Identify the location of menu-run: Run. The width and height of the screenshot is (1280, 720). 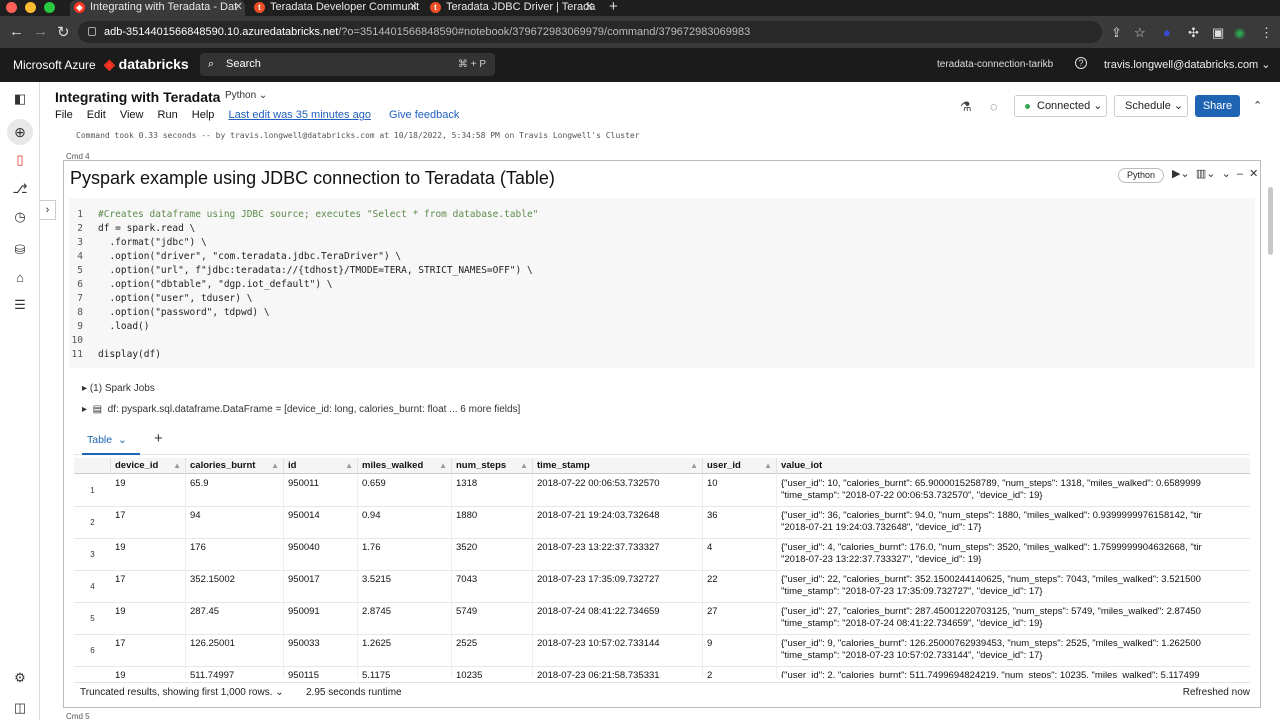
(168, 115).